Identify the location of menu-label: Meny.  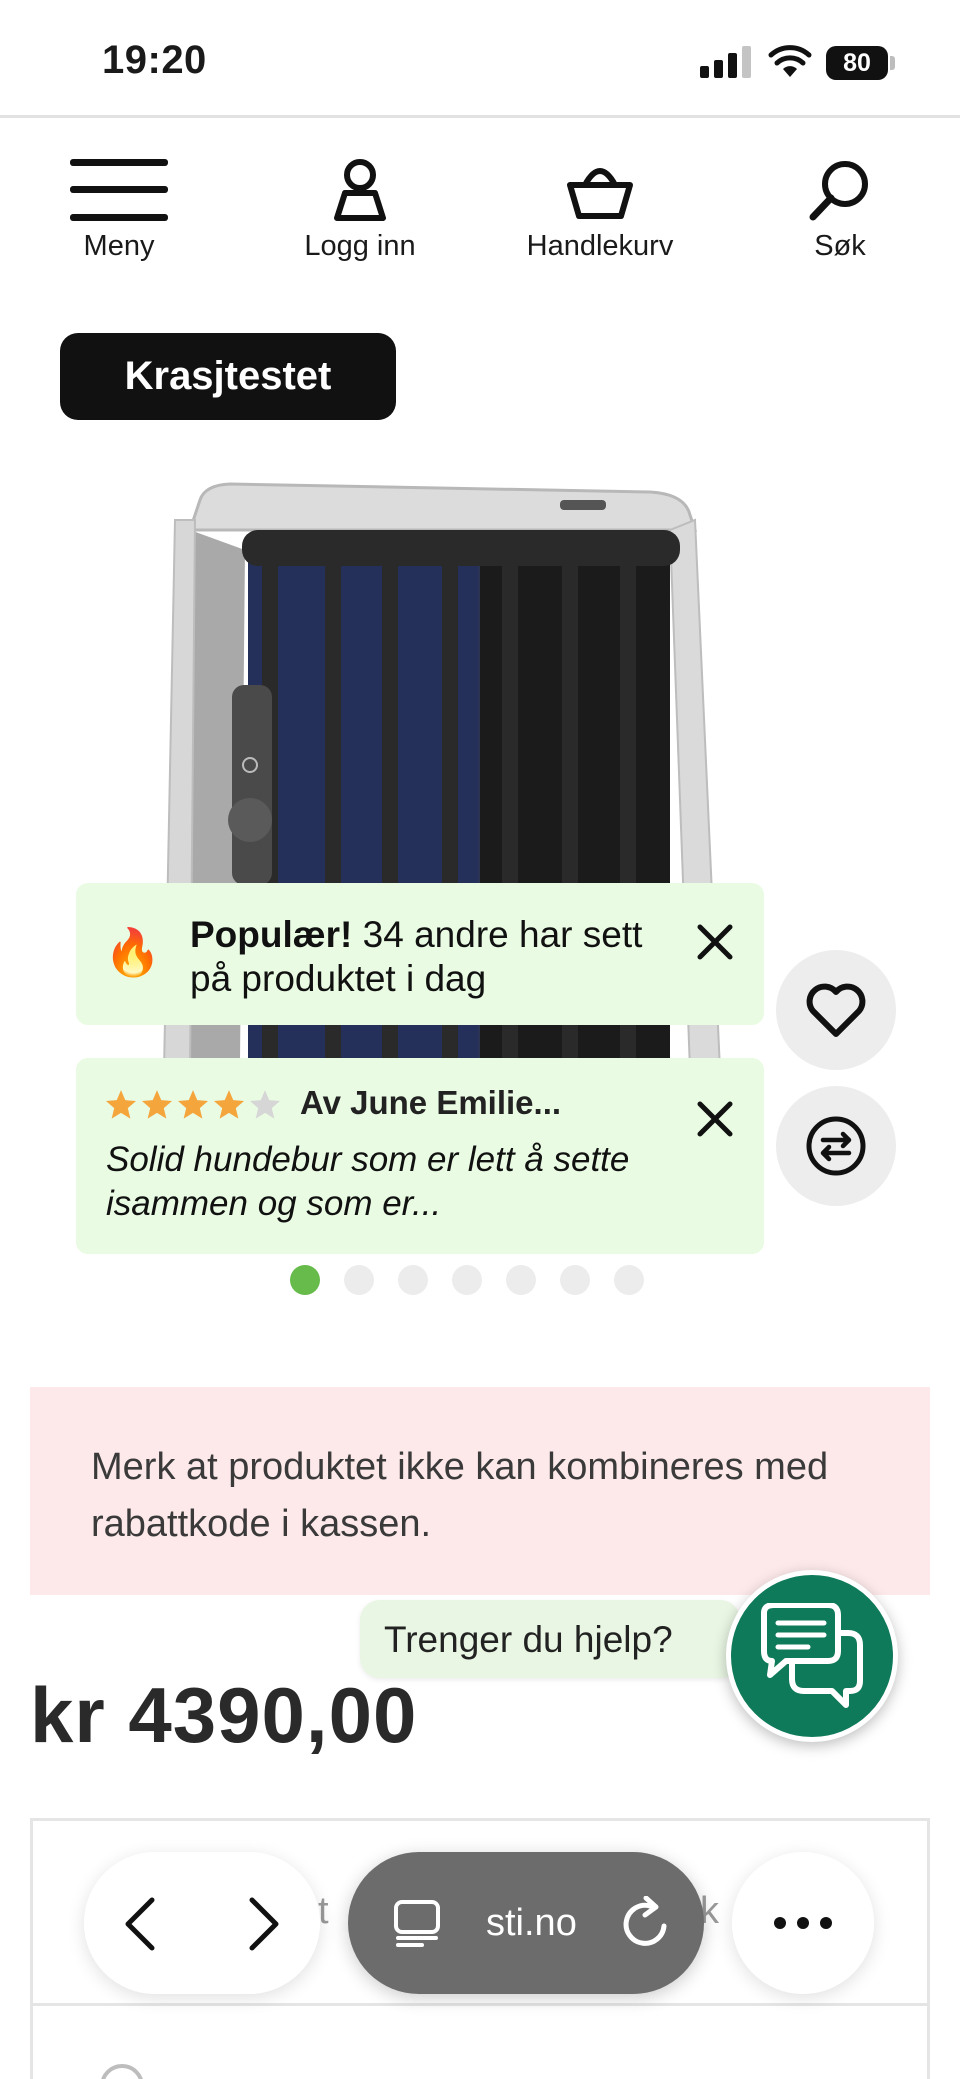
(119, 246).